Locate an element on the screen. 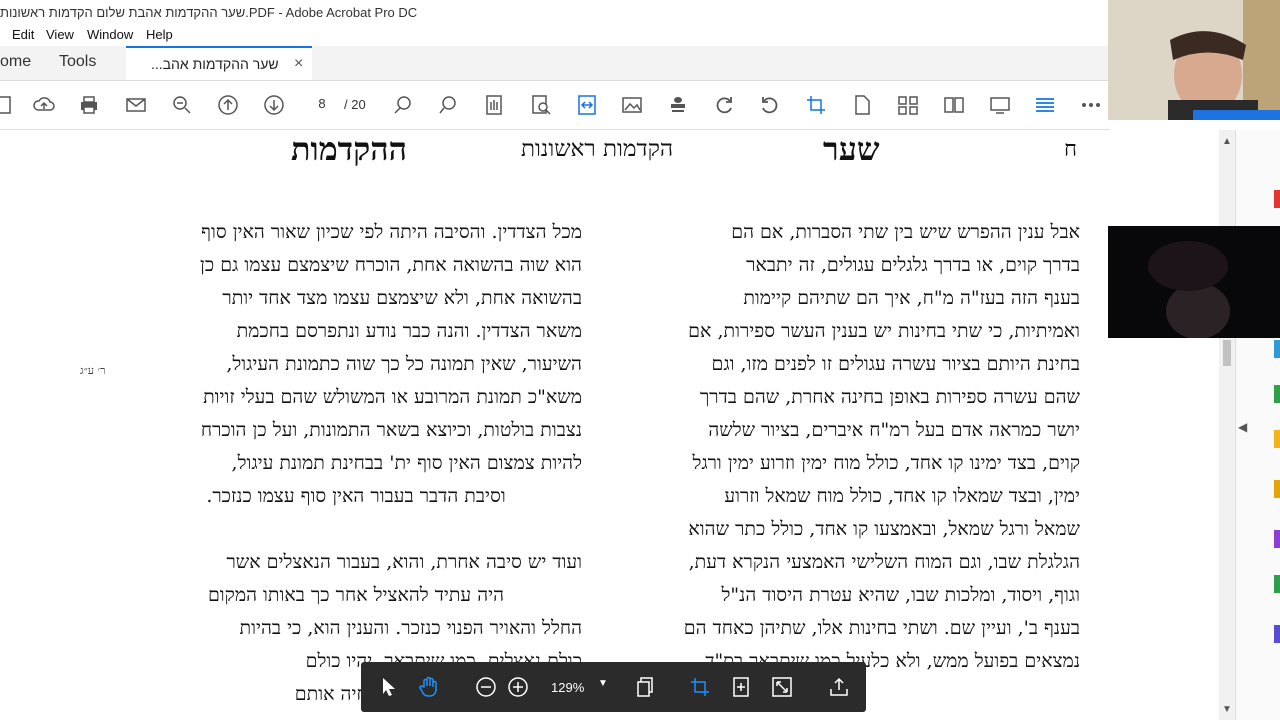 This screenshot has height=720, width=1280. menu-bar: Edit View Window Help is located at coordinates (640, 35).